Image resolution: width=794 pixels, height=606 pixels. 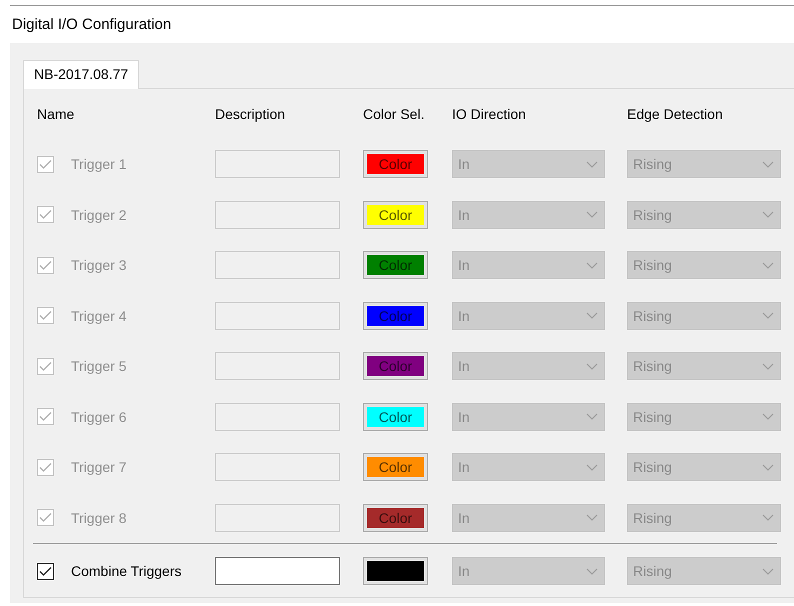 I want to click on trigger-name: Trigger 6, so click(x=99, y=416).